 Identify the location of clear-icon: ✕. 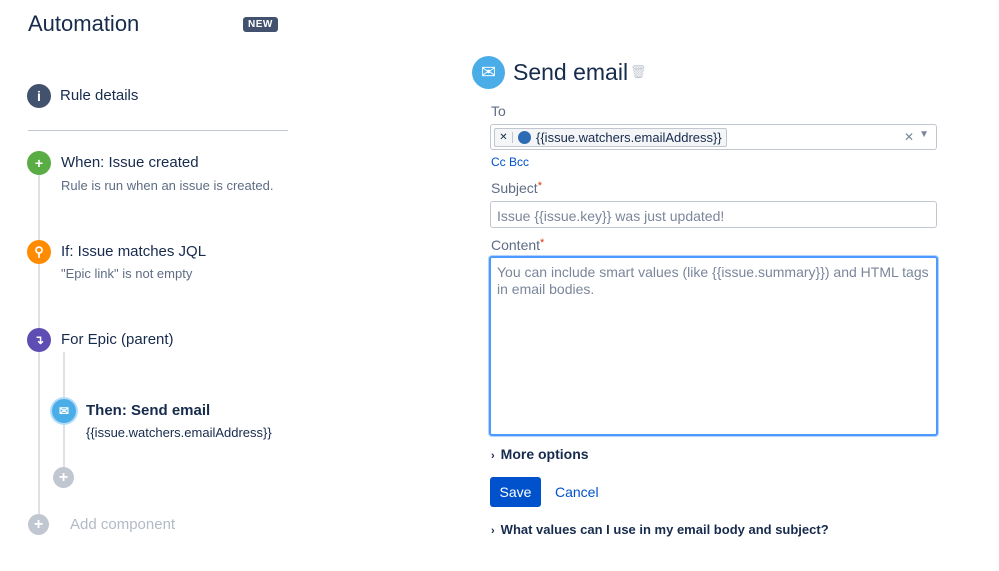
(909, 137).